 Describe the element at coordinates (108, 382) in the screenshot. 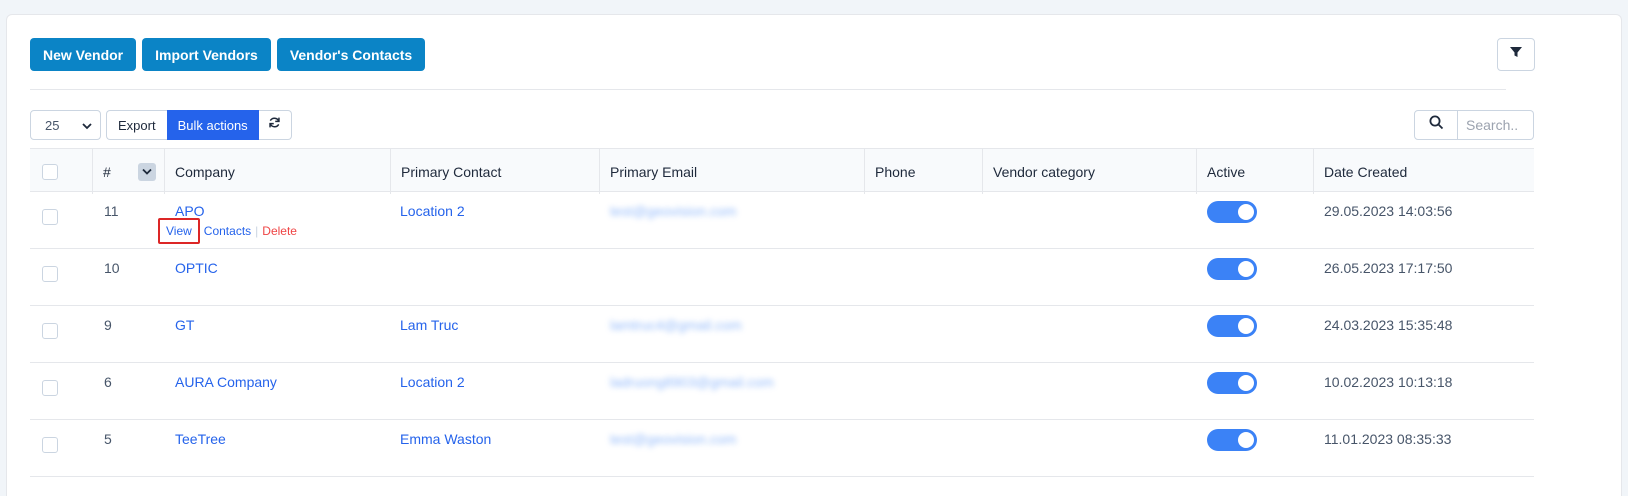

I see `row-id: 6` at that location.